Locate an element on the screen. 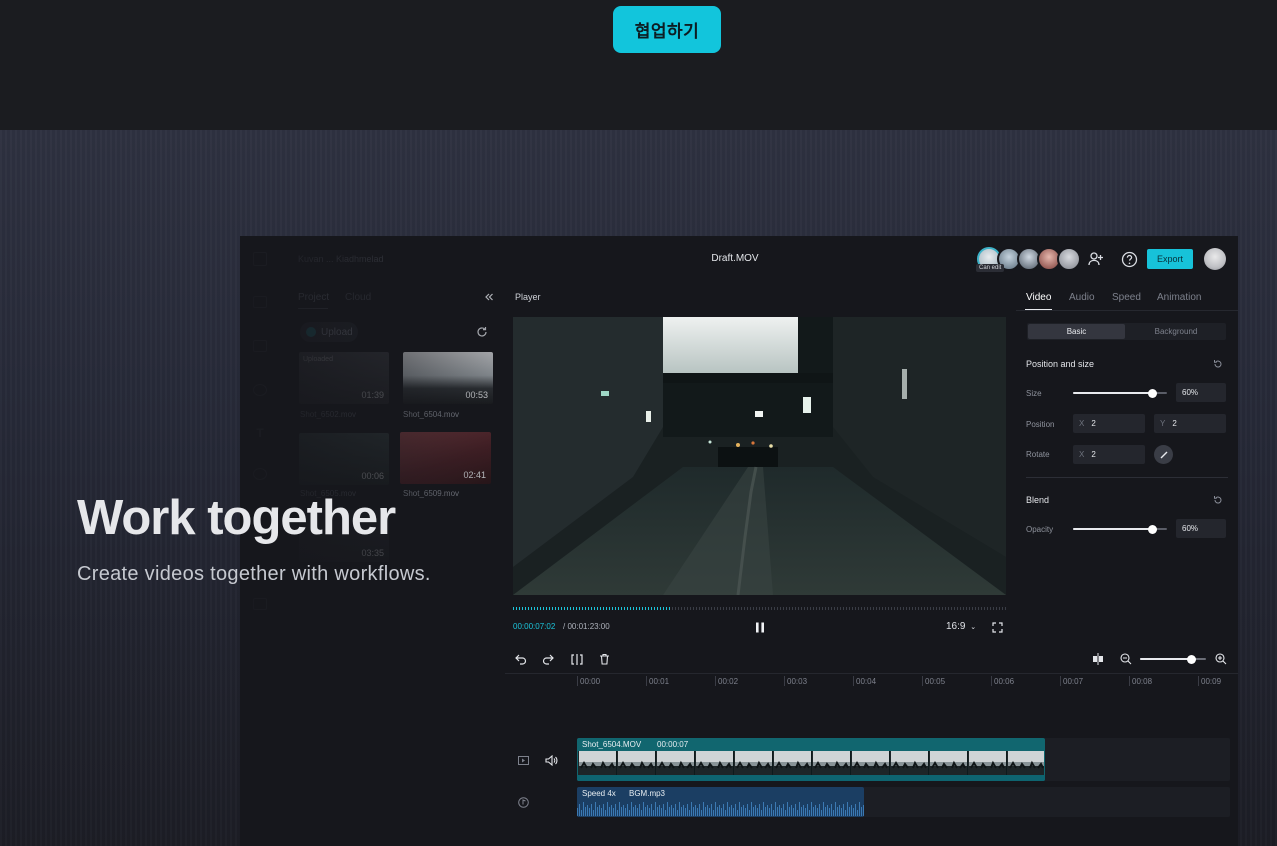 The width and height of the screenshot is (1277, 846). aspect-ratio-select: 16:9 ⌄ is located at coordinates (961, 626).